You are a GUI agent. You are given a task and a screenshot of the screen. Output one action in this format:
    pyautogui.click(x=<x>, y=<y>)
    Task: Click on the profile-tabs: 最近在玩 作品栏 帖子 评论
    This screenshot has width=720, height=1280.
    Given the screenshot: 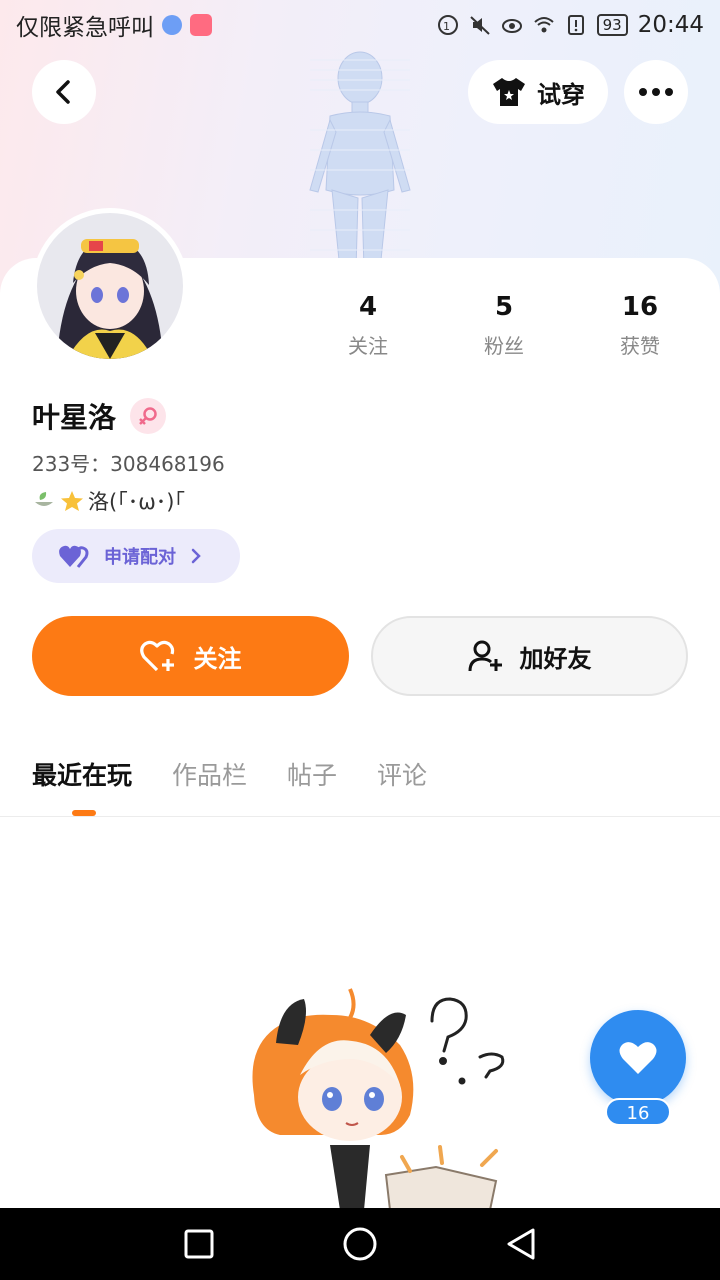 What is the action you would take?
    pyautogui.click(x=229, y=774)
    